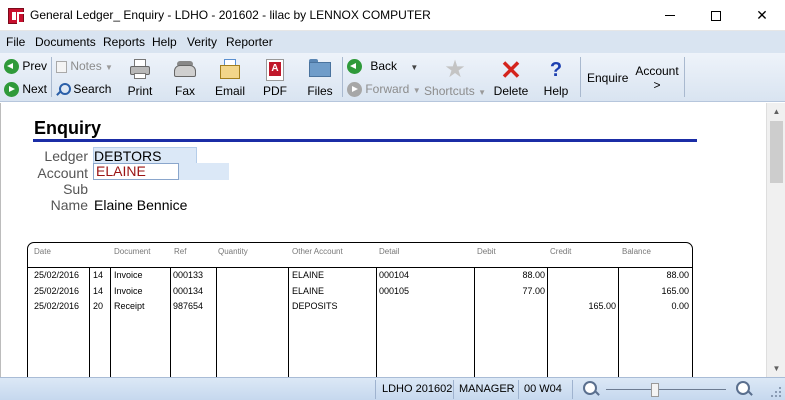 This screenshot has width=785, height=400. What do you see at coordinates (11, 90) in the screenshot?
I see `arrow-right-circle-icon` at bounding box center [11, 90].